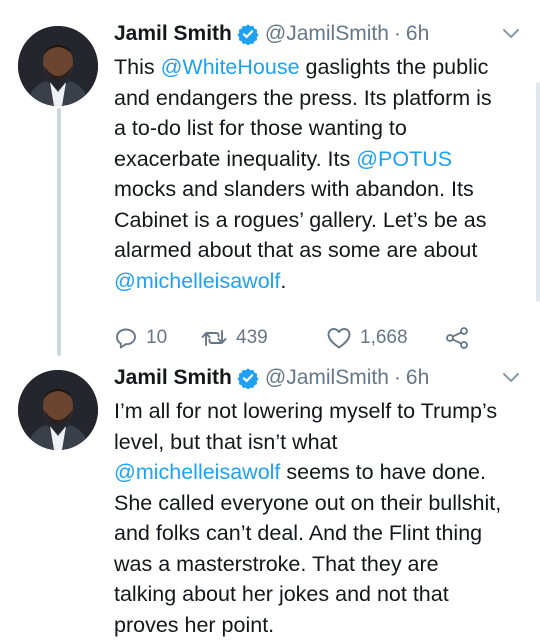  What do you see at coordinates (339, 338) in the screenshot?
I see `heart-icon` at bounding box center [339, 338].